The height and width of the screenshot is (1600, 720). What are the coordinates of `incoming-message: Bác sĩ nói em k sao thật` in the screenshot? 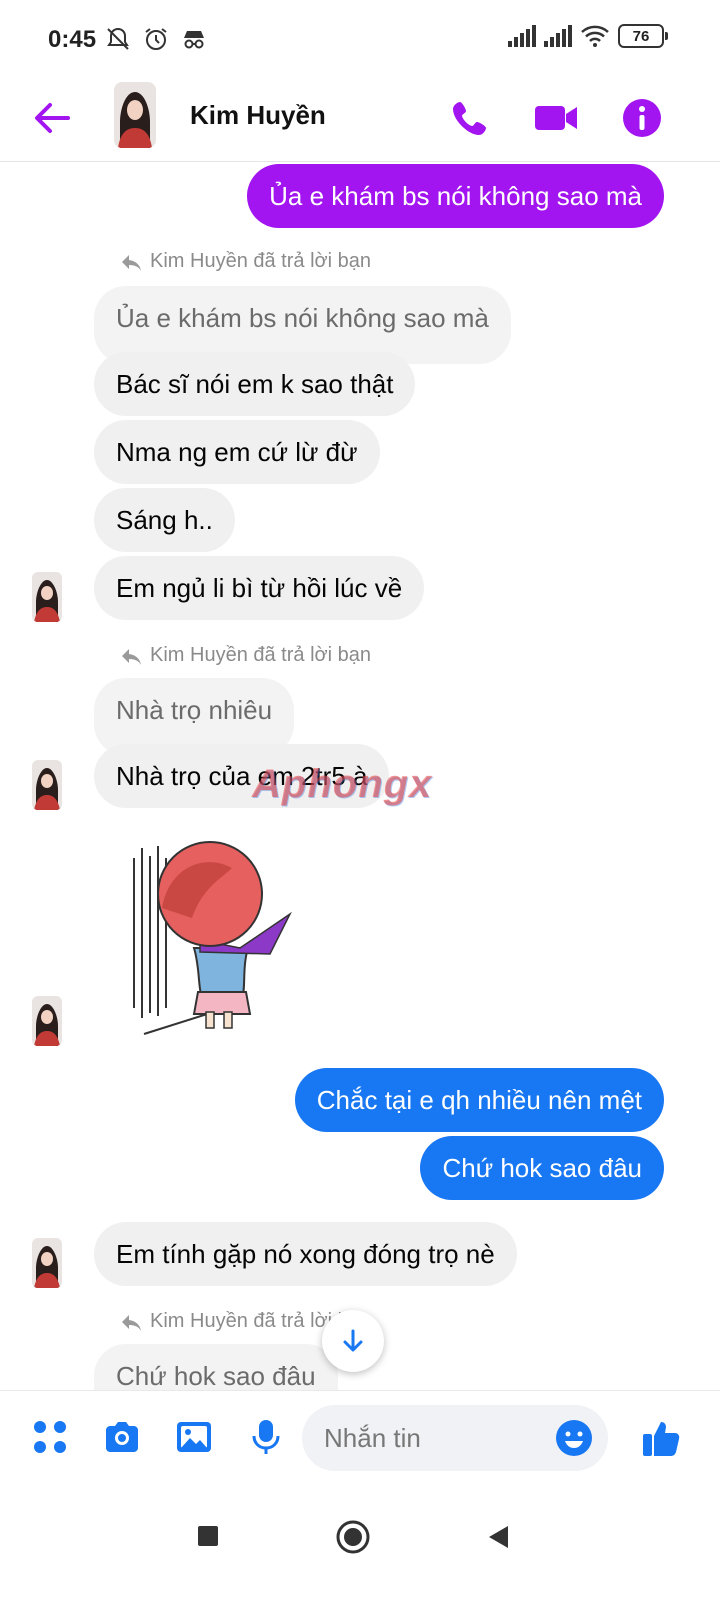 It's located at (255, 384).